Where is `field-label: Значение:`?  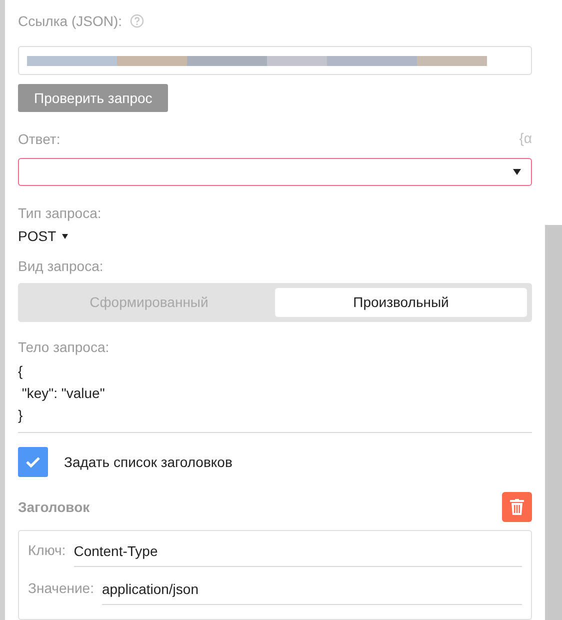 field-label: Значение: is located at coordinates (61, 588).